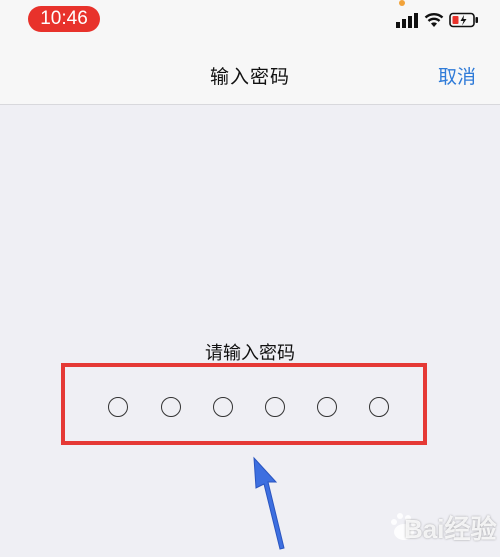  What do you see at coordinates (269, 503) in the screenshot?
I see `blue-arrow-icon` at bounding box center [269, 503].